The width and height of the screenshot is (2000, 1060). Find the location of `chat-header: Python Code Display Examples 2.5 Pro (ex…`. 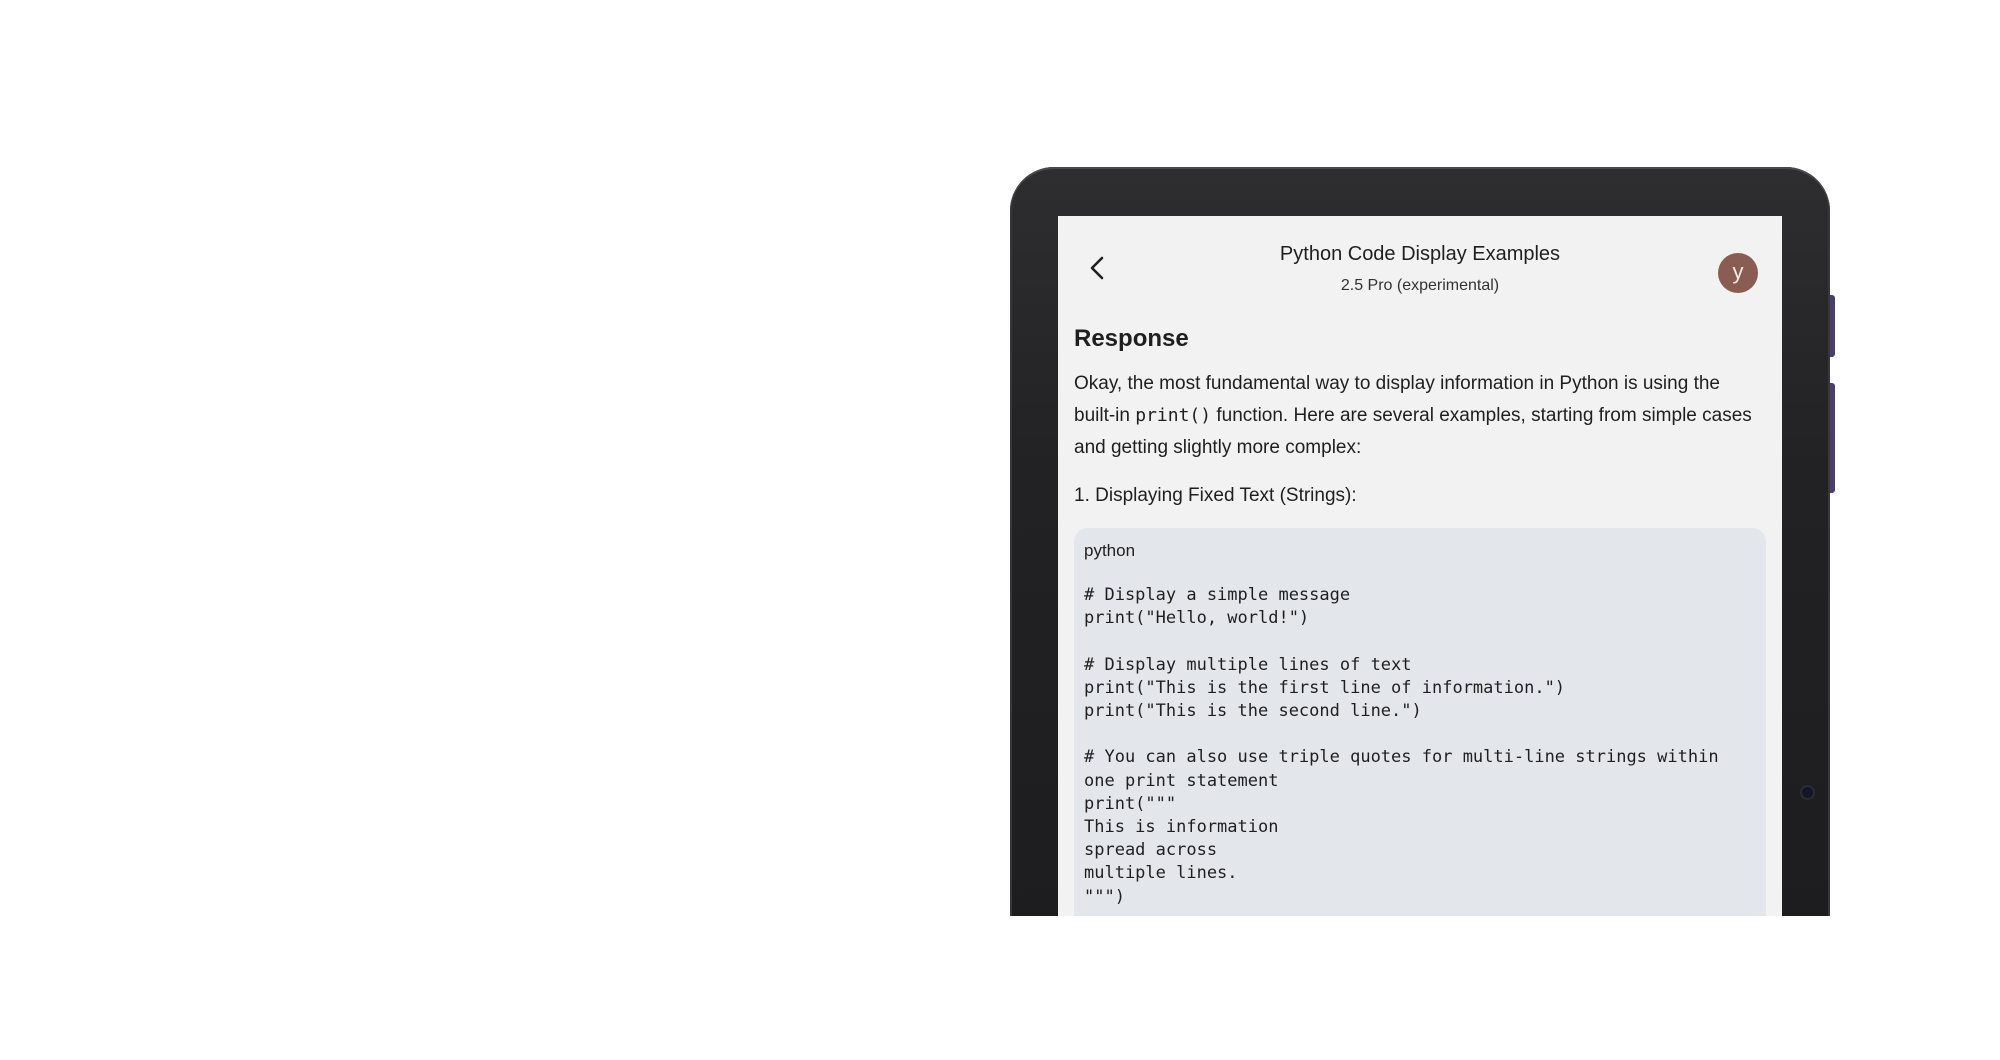

chat-header: Python Code Display Examples 2.5 Pro (ex… is located at coordinates (1420, 266).